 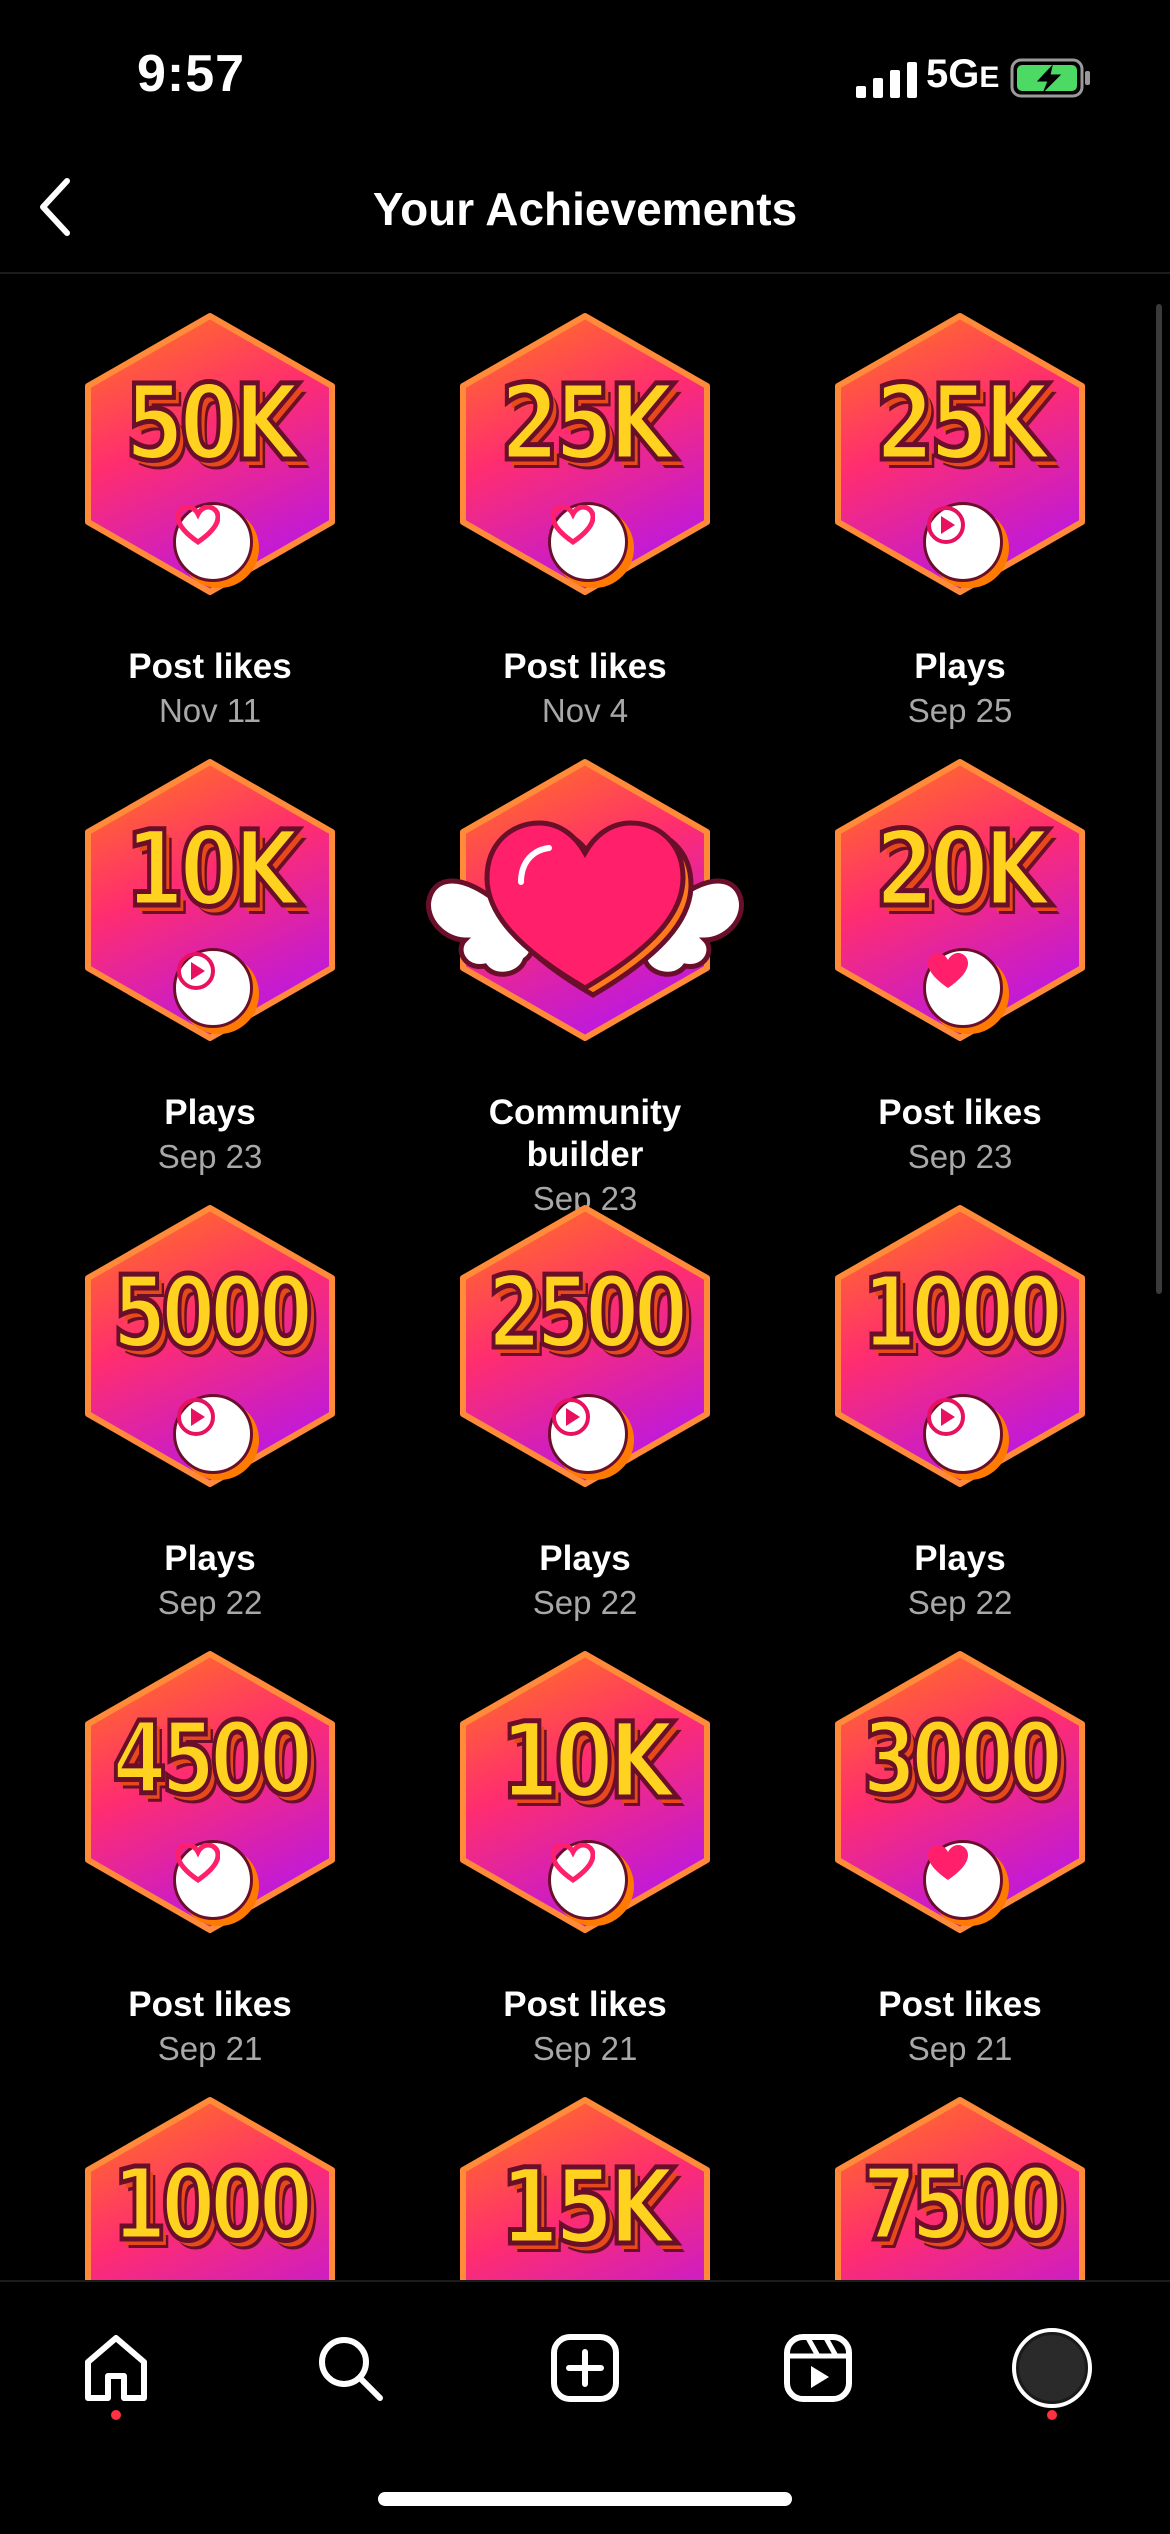 I want to click on scrollbar, so click(x=1159, y=799).